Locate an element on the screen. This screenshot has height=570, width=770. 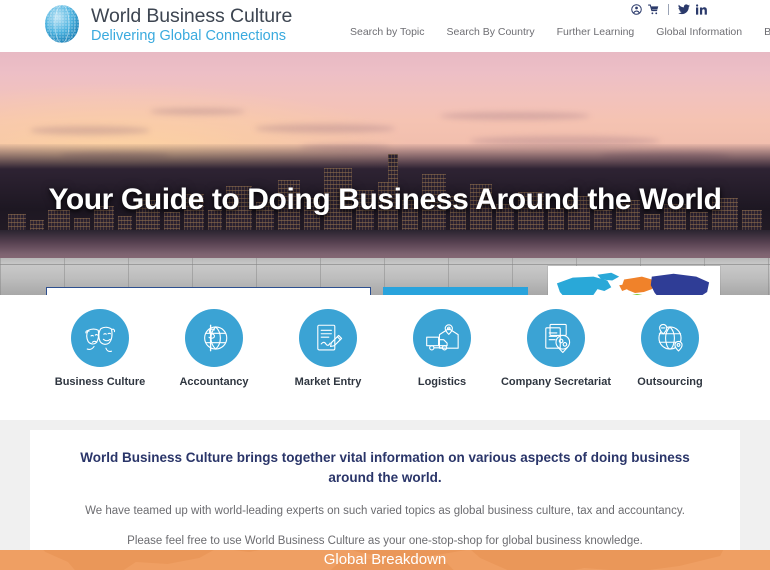
category-accountancy: Accountancy is located at coordinates (214, 349).